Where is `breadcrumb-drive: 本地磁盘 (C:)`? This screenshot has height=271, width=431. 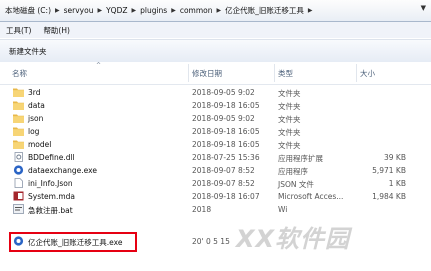 breadcrumb-drive: 本地磁盘 (C:) is located at coordinates (28, 10).